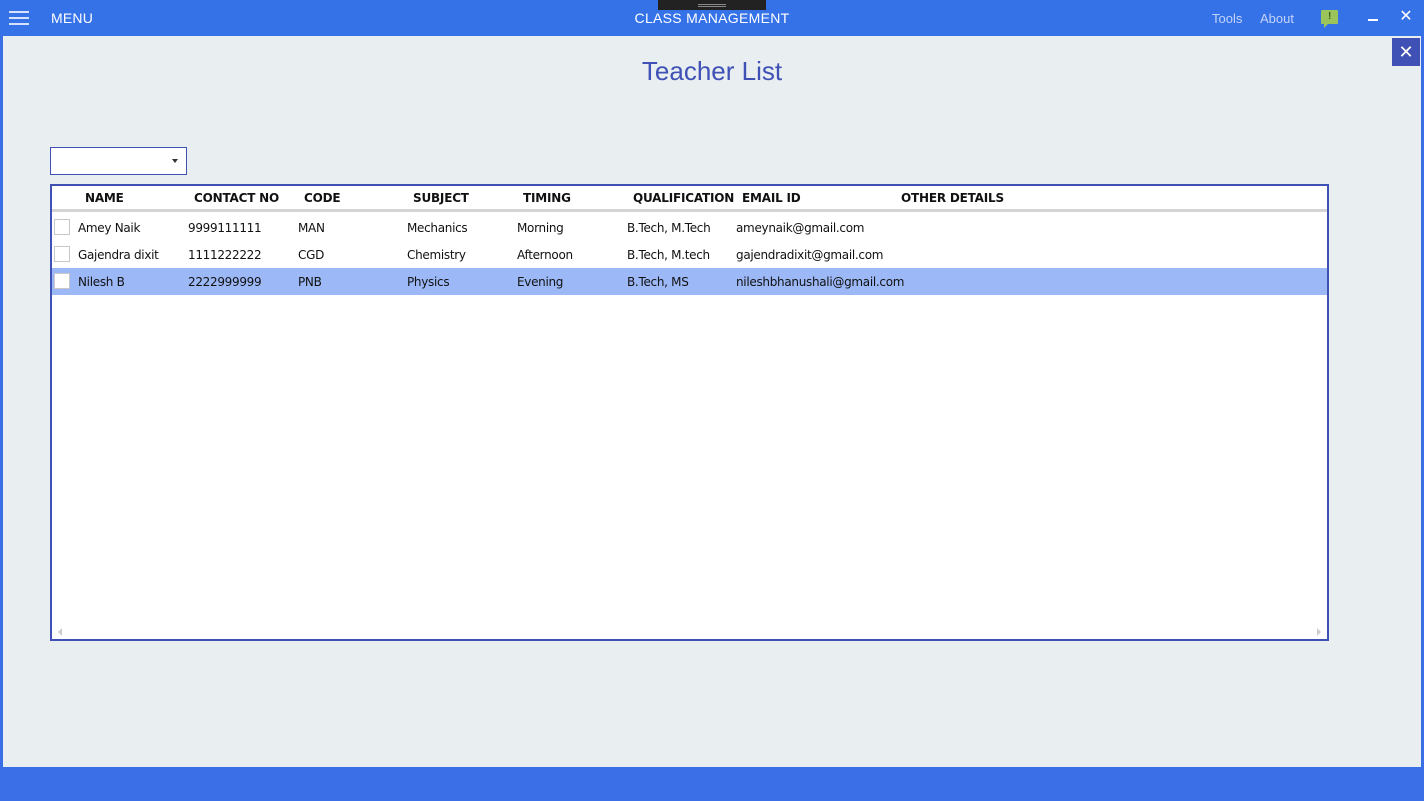 The image size is (1424, 801). What do you see at coordinates (800, 228) in the screenshot?
I see `cell-email: ameynaik@gmail.com` at bounding box center [800, 228].